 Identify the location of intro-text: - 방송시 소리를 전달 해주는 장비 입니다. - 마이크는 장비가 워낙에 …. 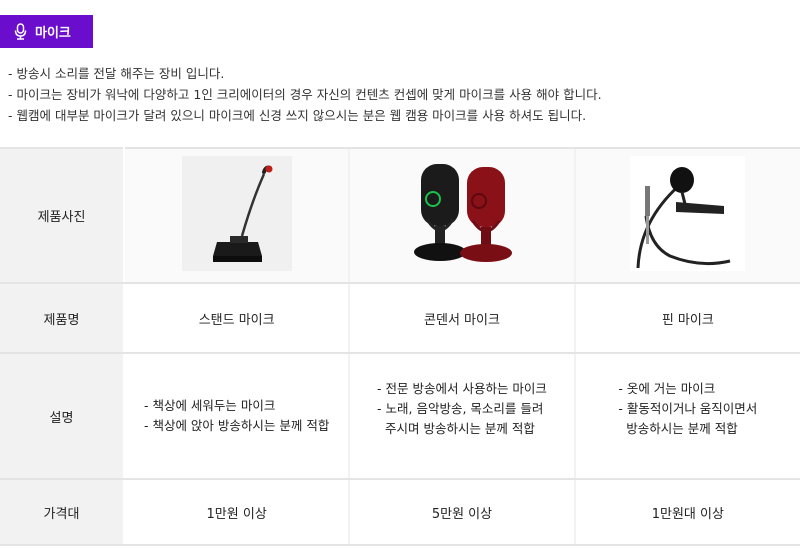
(305, 94).